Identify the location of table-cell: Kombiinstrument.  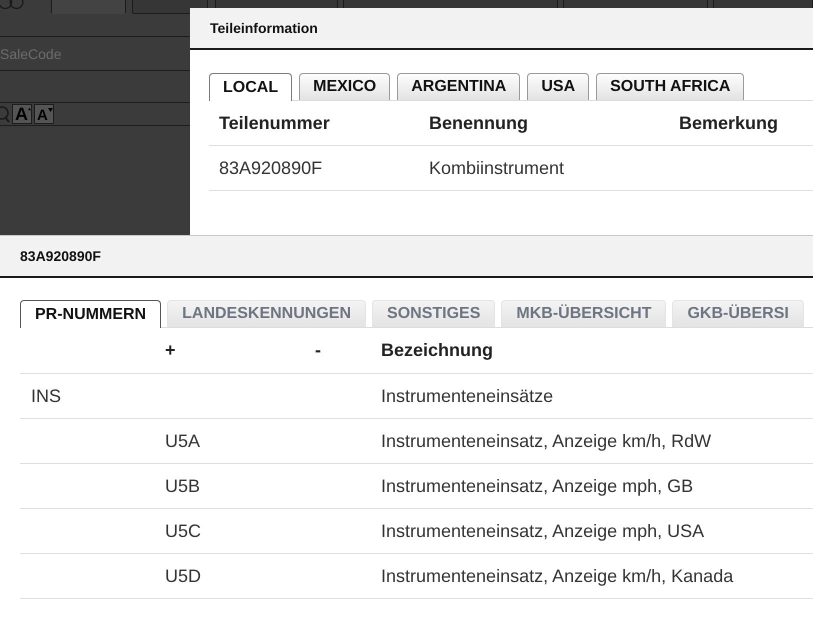
(544, 168).